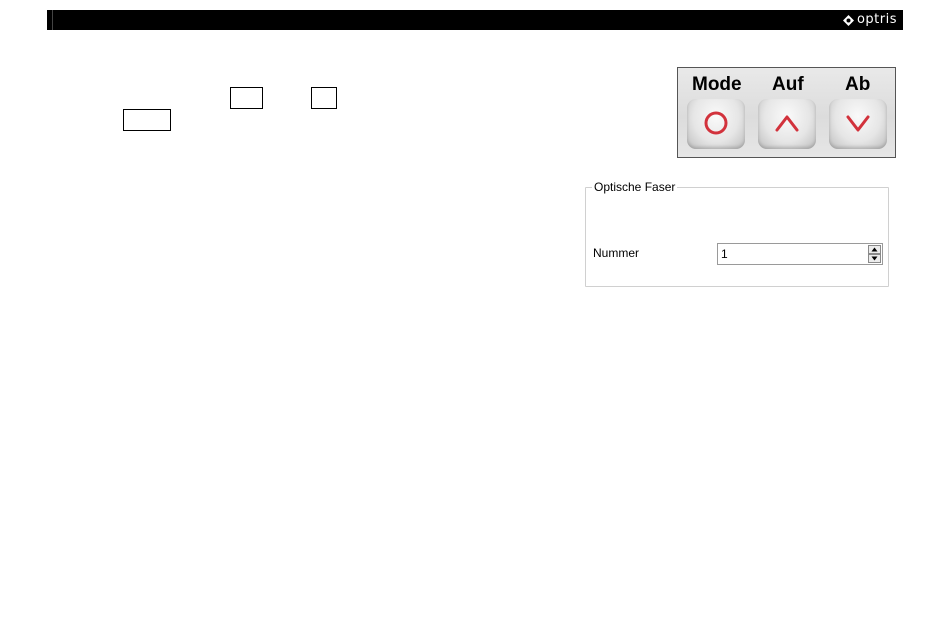 Image resolution: width=950 pixels, height=638 pixels. Describe the element at coordinates (788, 84) in the screenshot. I see `auf-key-label: Auf` at that location.